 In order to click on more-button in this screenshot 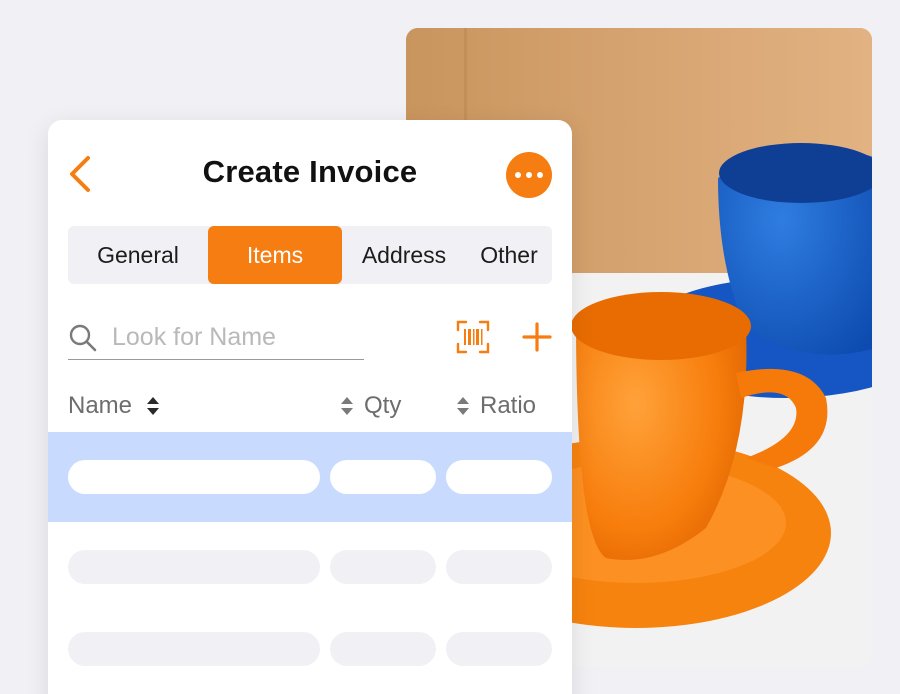, I will do `click(529, 175)`.